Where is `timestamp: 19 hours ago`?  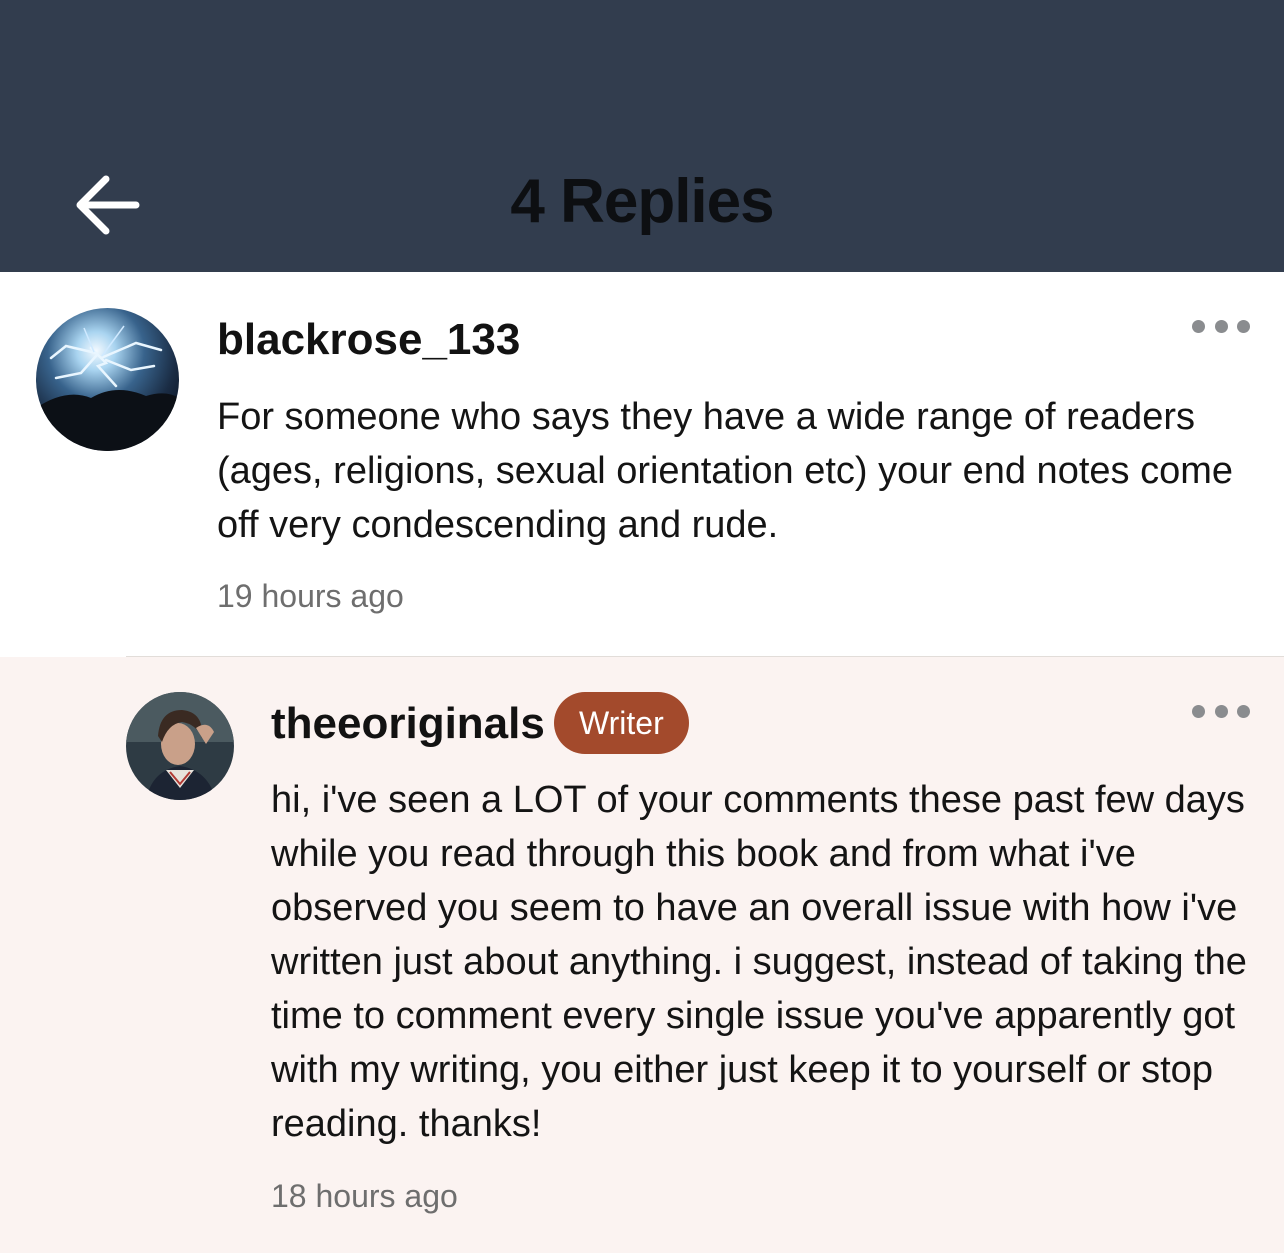
timestamp: 19 hours ago is located at coordinates (310, 596).